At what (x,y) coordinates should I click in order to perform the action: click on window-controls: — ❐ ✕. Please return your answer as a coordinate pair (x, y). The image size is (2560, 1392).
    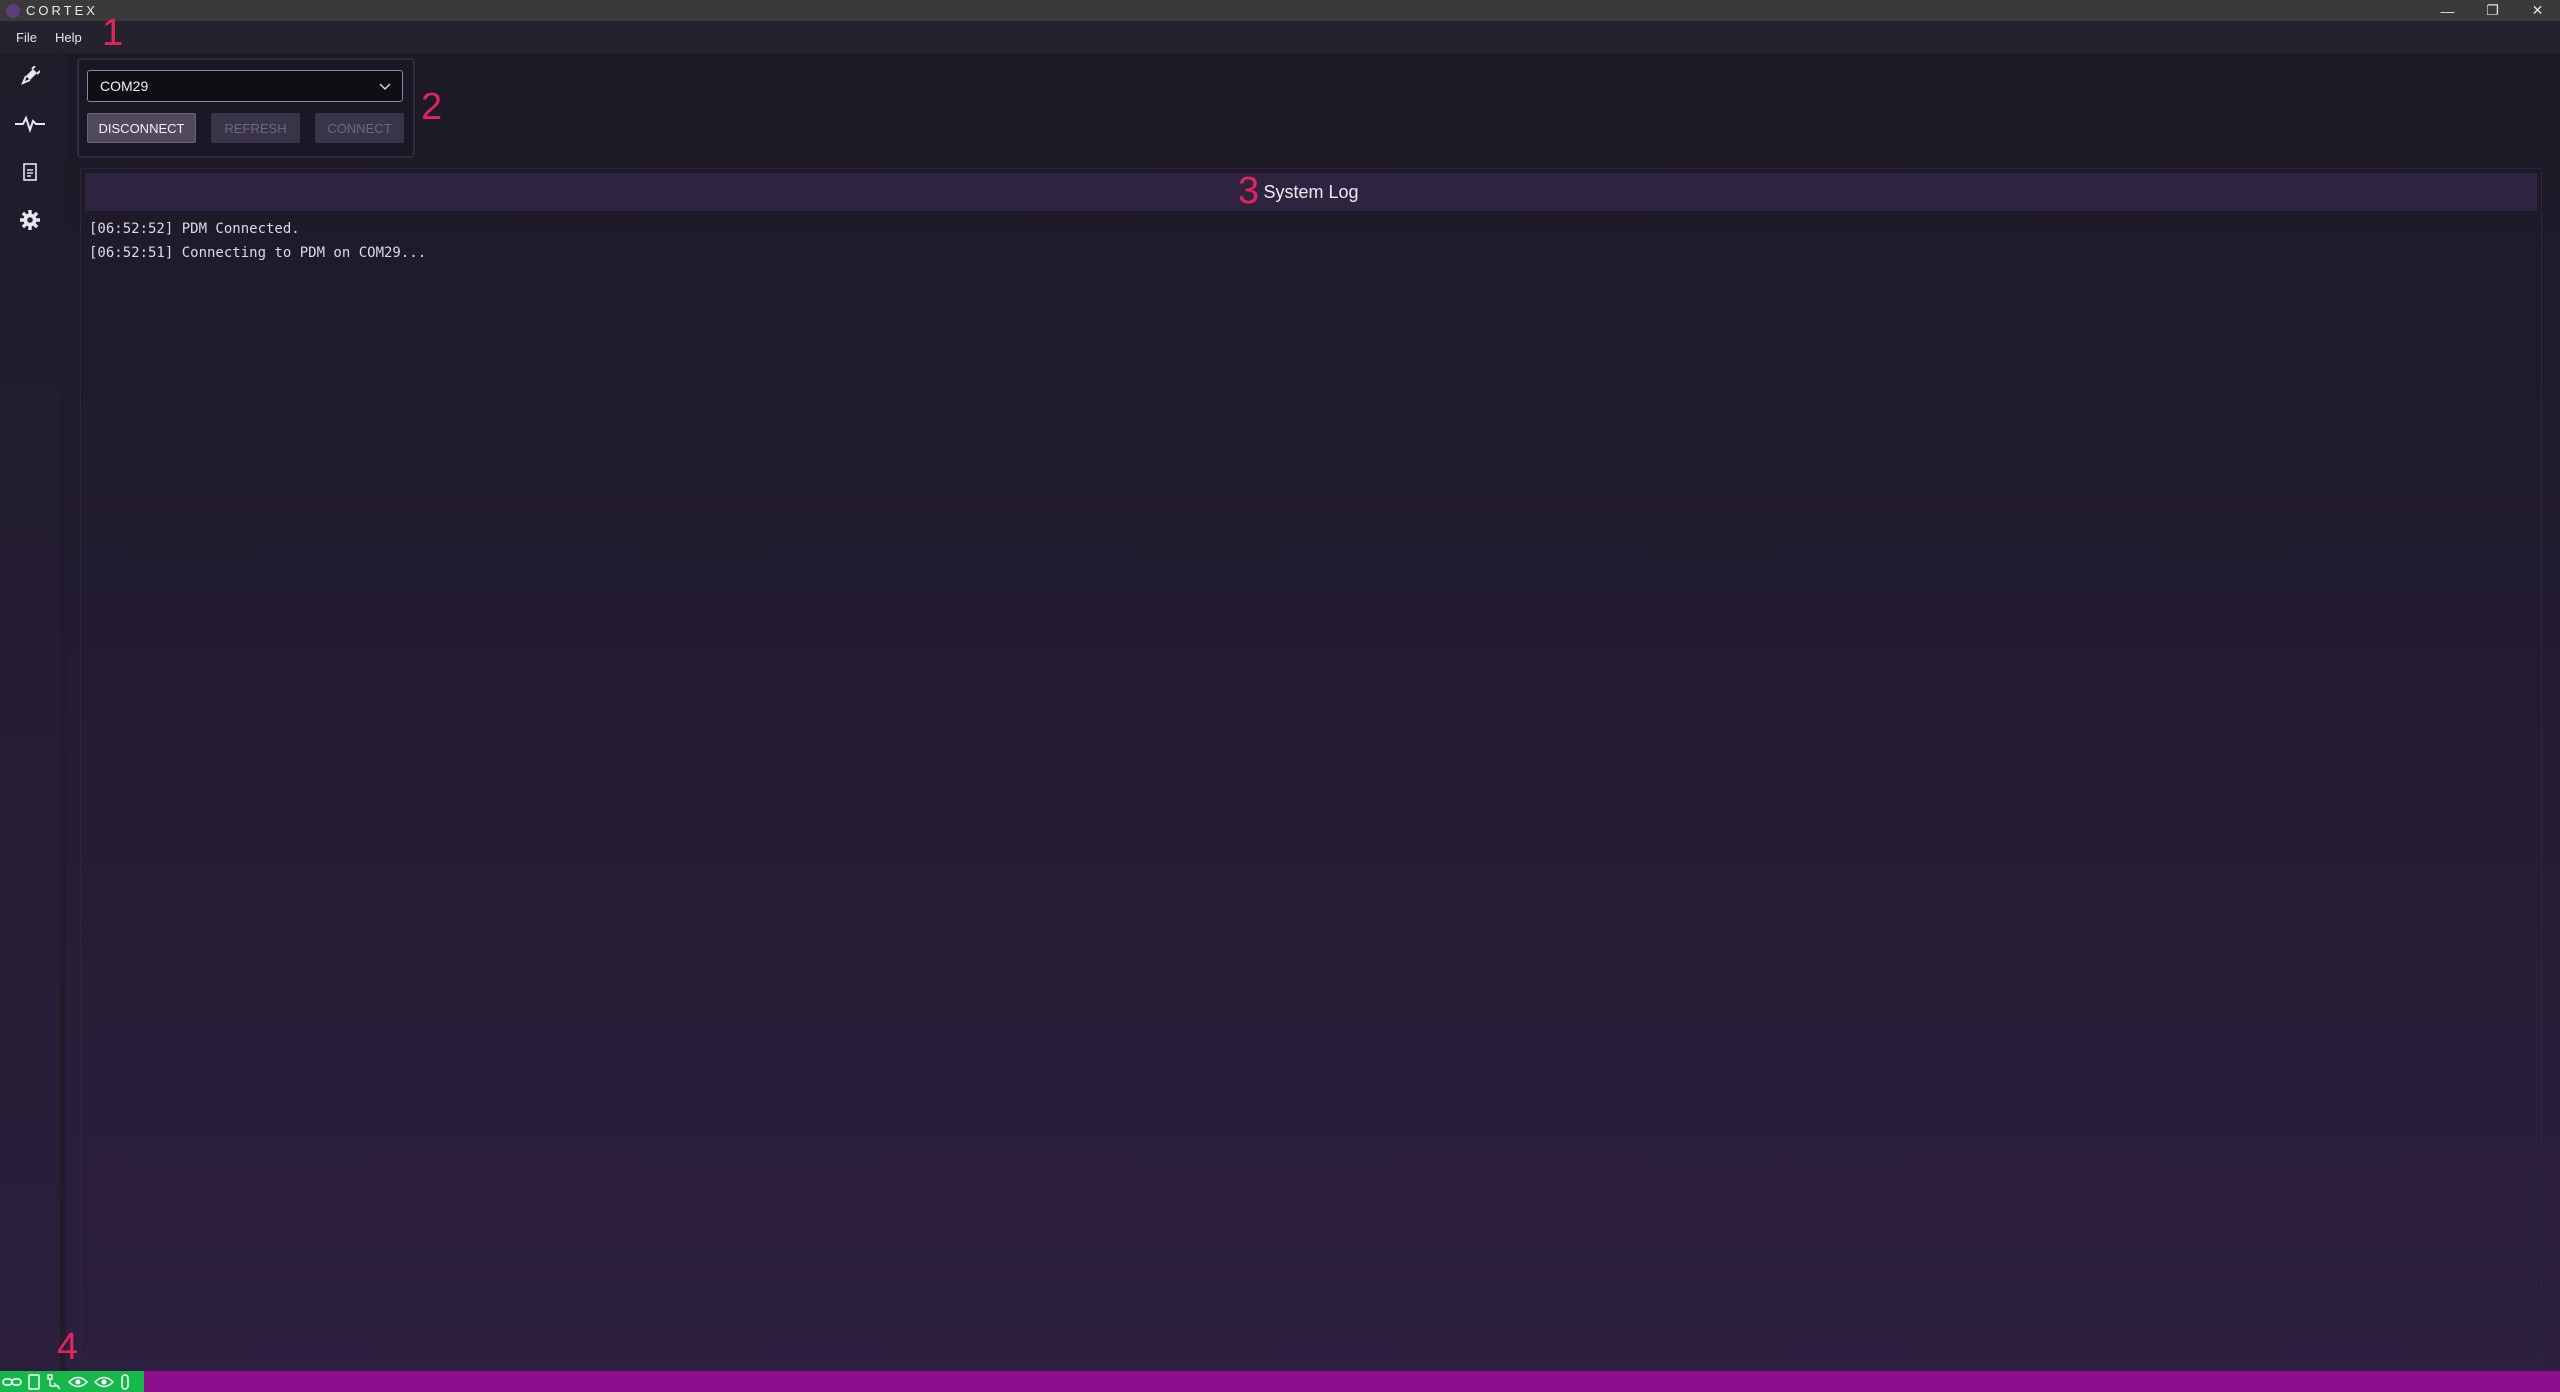
    Looking at the image, I should click on (2492, 10).